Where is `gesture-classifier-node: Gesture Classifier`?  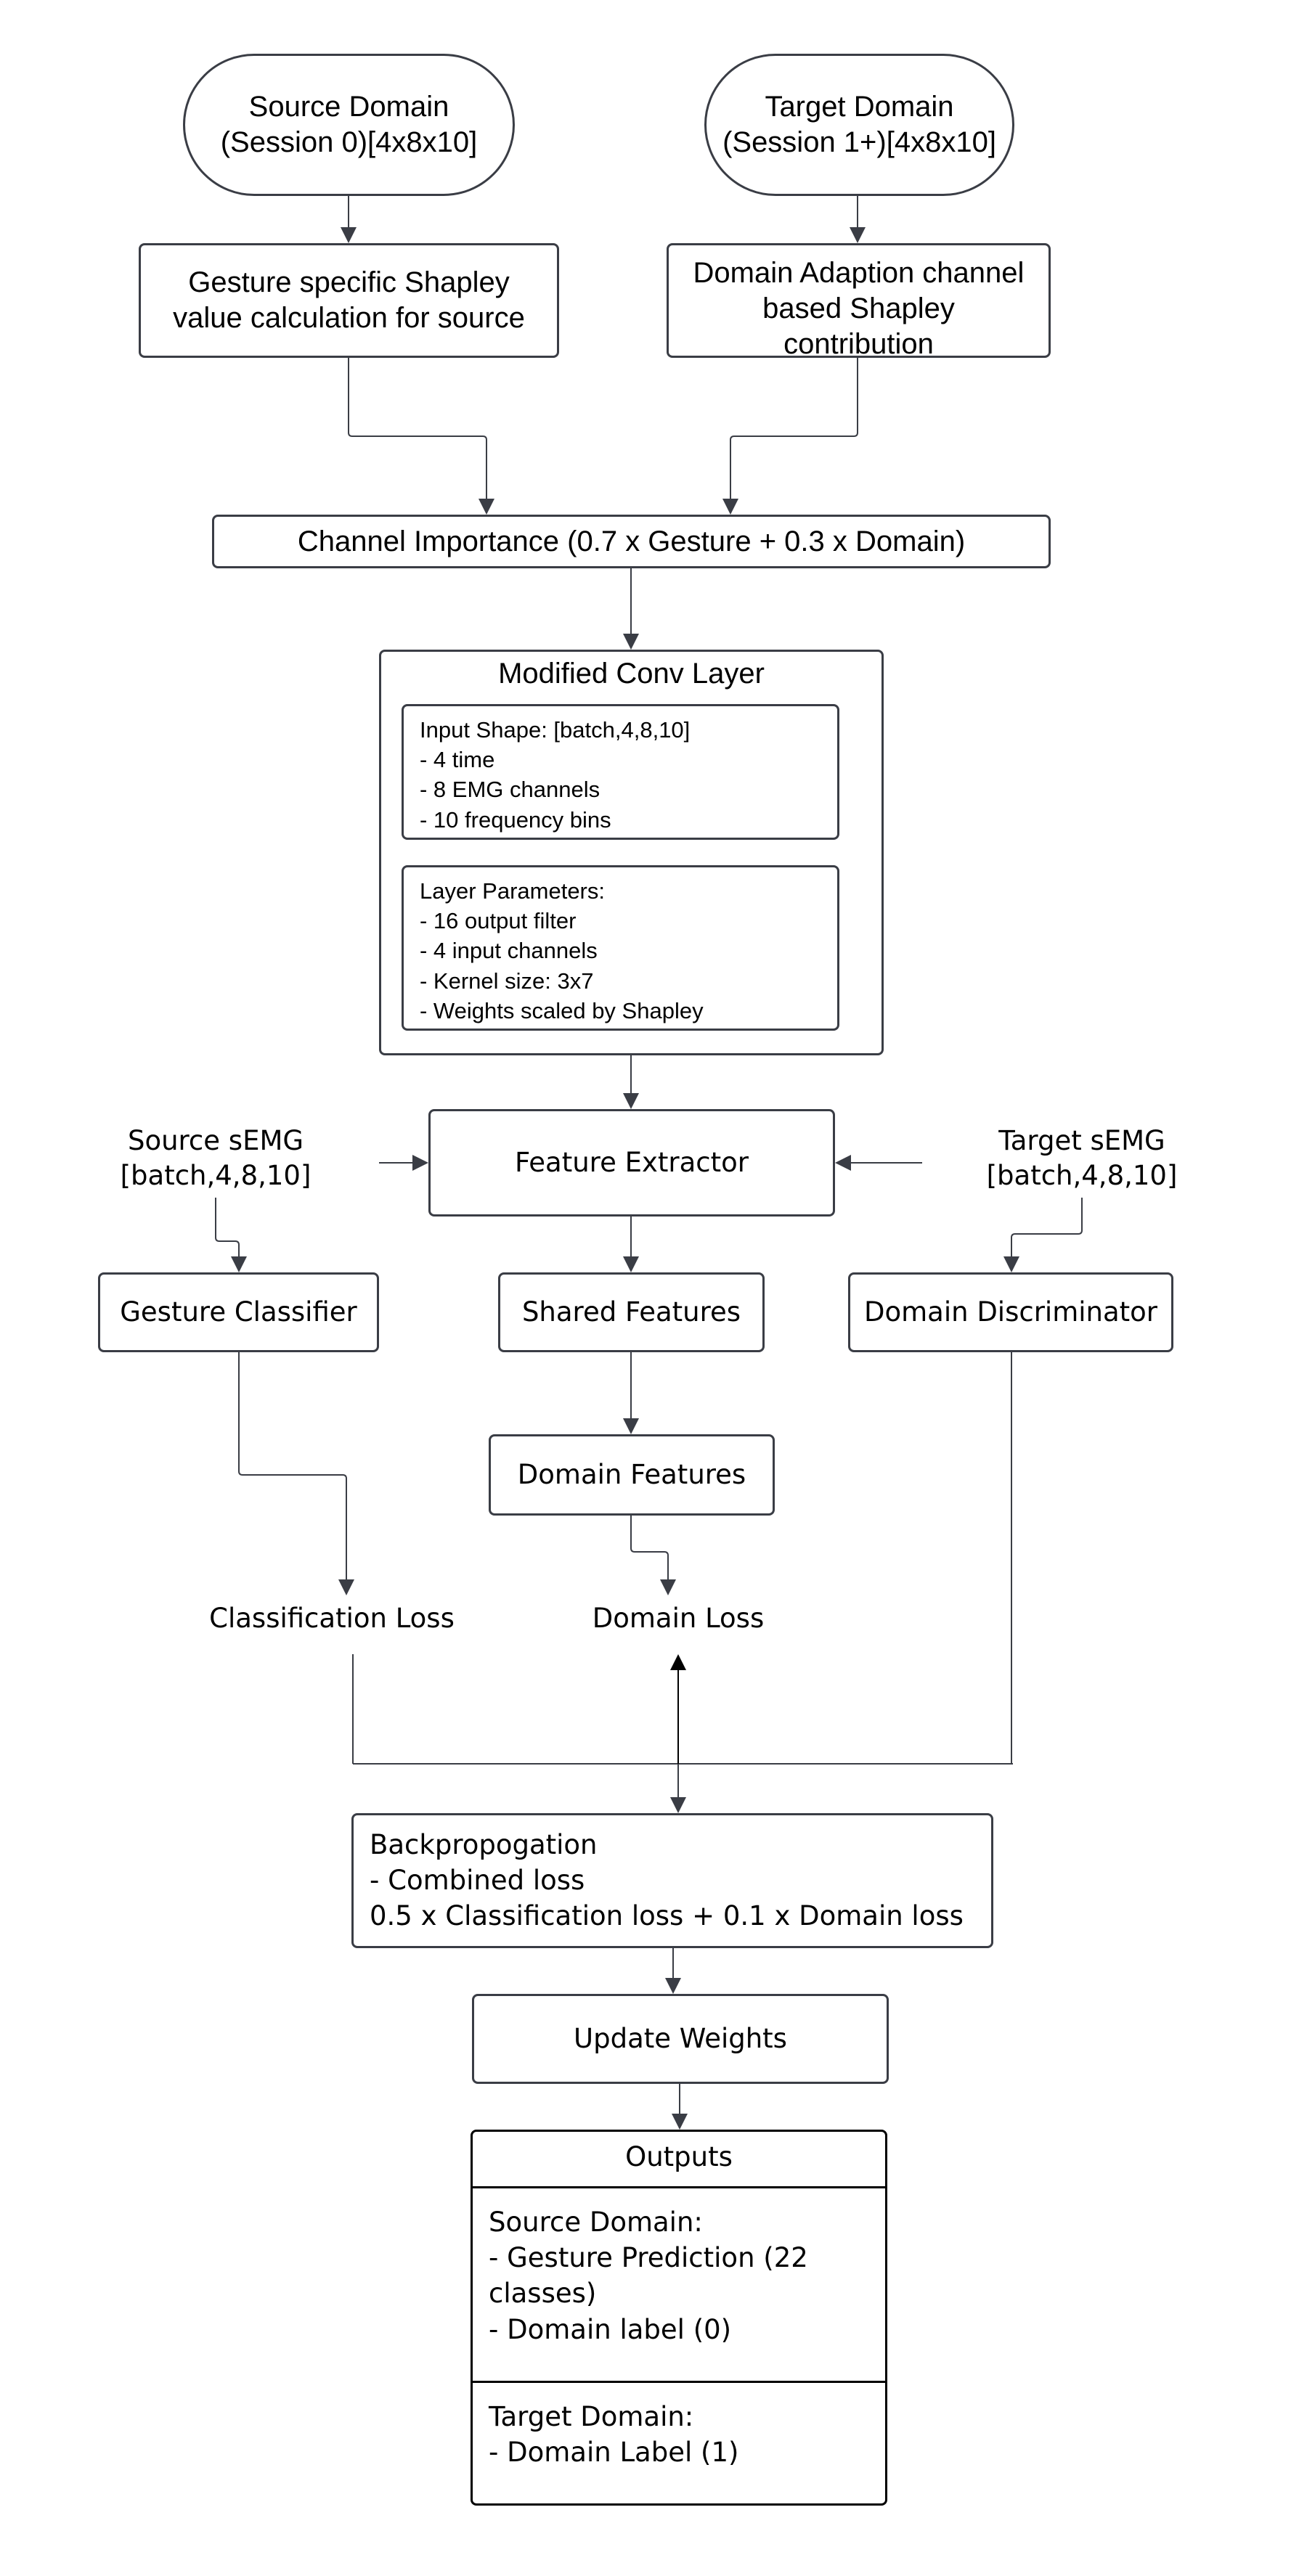
gesture-classifier-node: Gesture Classifier is located at coordinates (238, 1312).